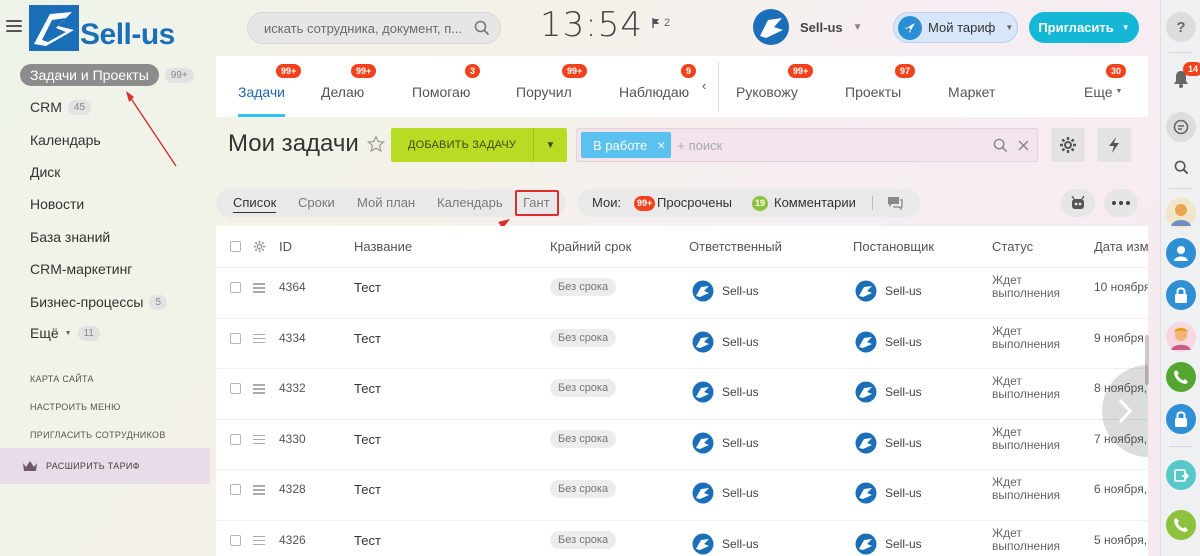  What do you see at coordinates (259, 246) in the screenshot?
I see `gear-icon` at bounding box center [259, 246].